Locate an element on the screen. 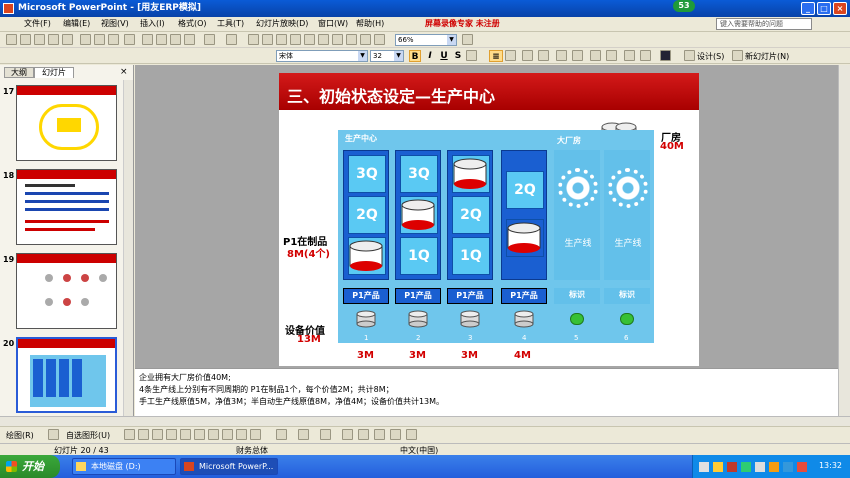 The height and width of the screenshot is (478, 850). menu-file: 文件(F) is located at coordinates (37, 23).